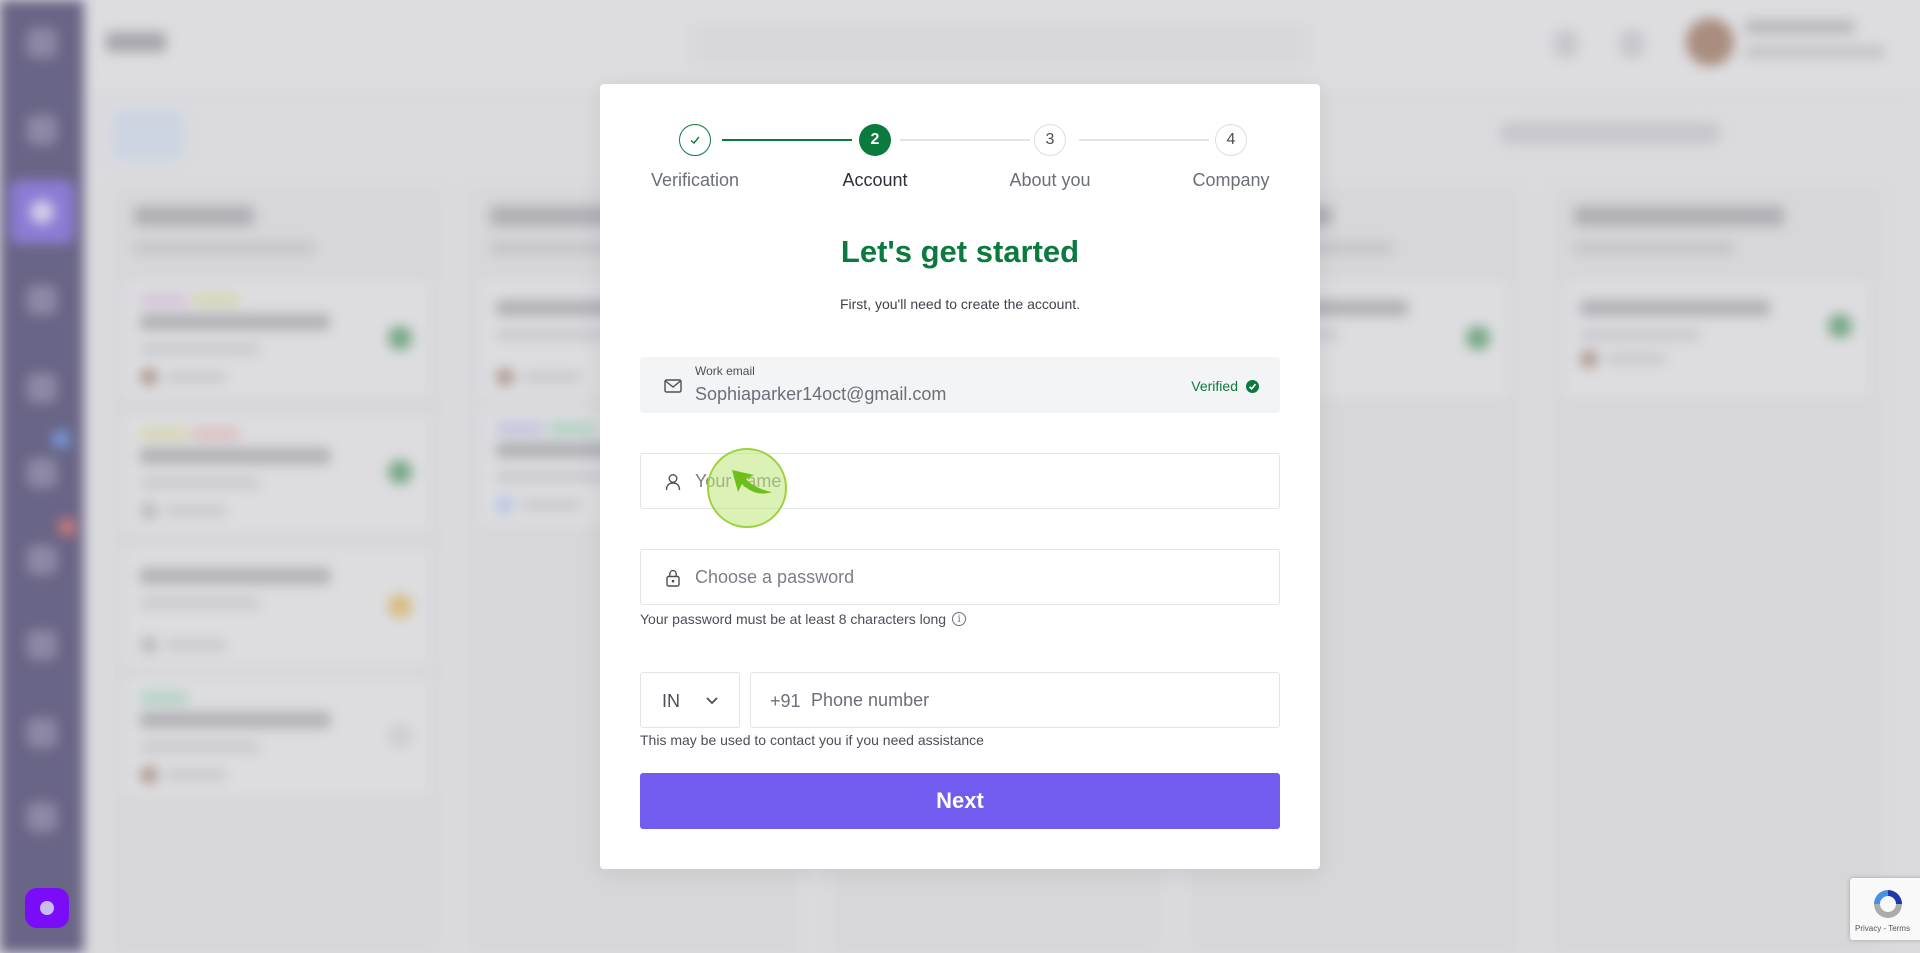 This screenshot has width=1920, height=953. What do you see at coordinates (1252, 386) in the screenshot?
I see `verified-check-icon` at bounding box center [1252, 386].